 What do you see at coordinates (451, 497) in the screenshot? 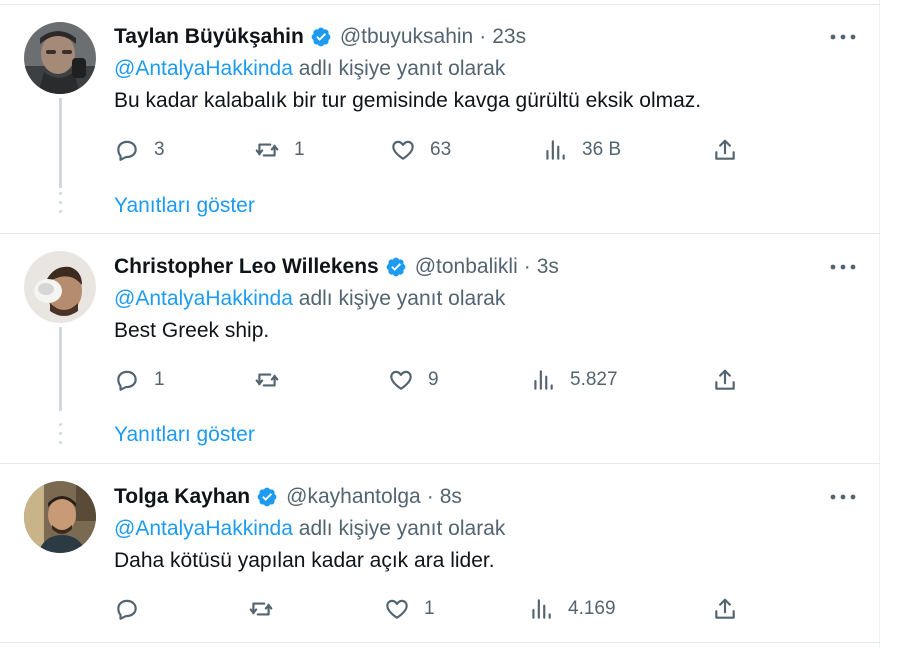
I see `timestamp: 8s` at bounding box center [451, 497].